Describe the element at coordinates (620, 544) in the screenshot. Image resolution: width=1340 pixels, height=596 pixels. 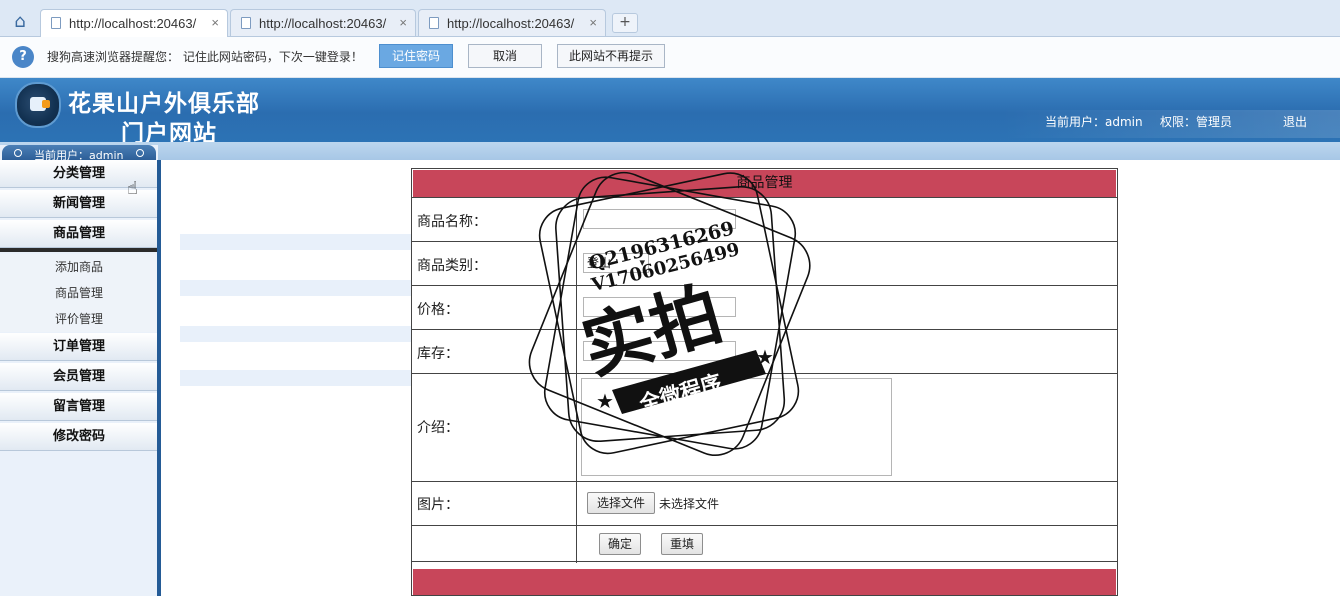
I see `confirm-button: 确定` at that location.